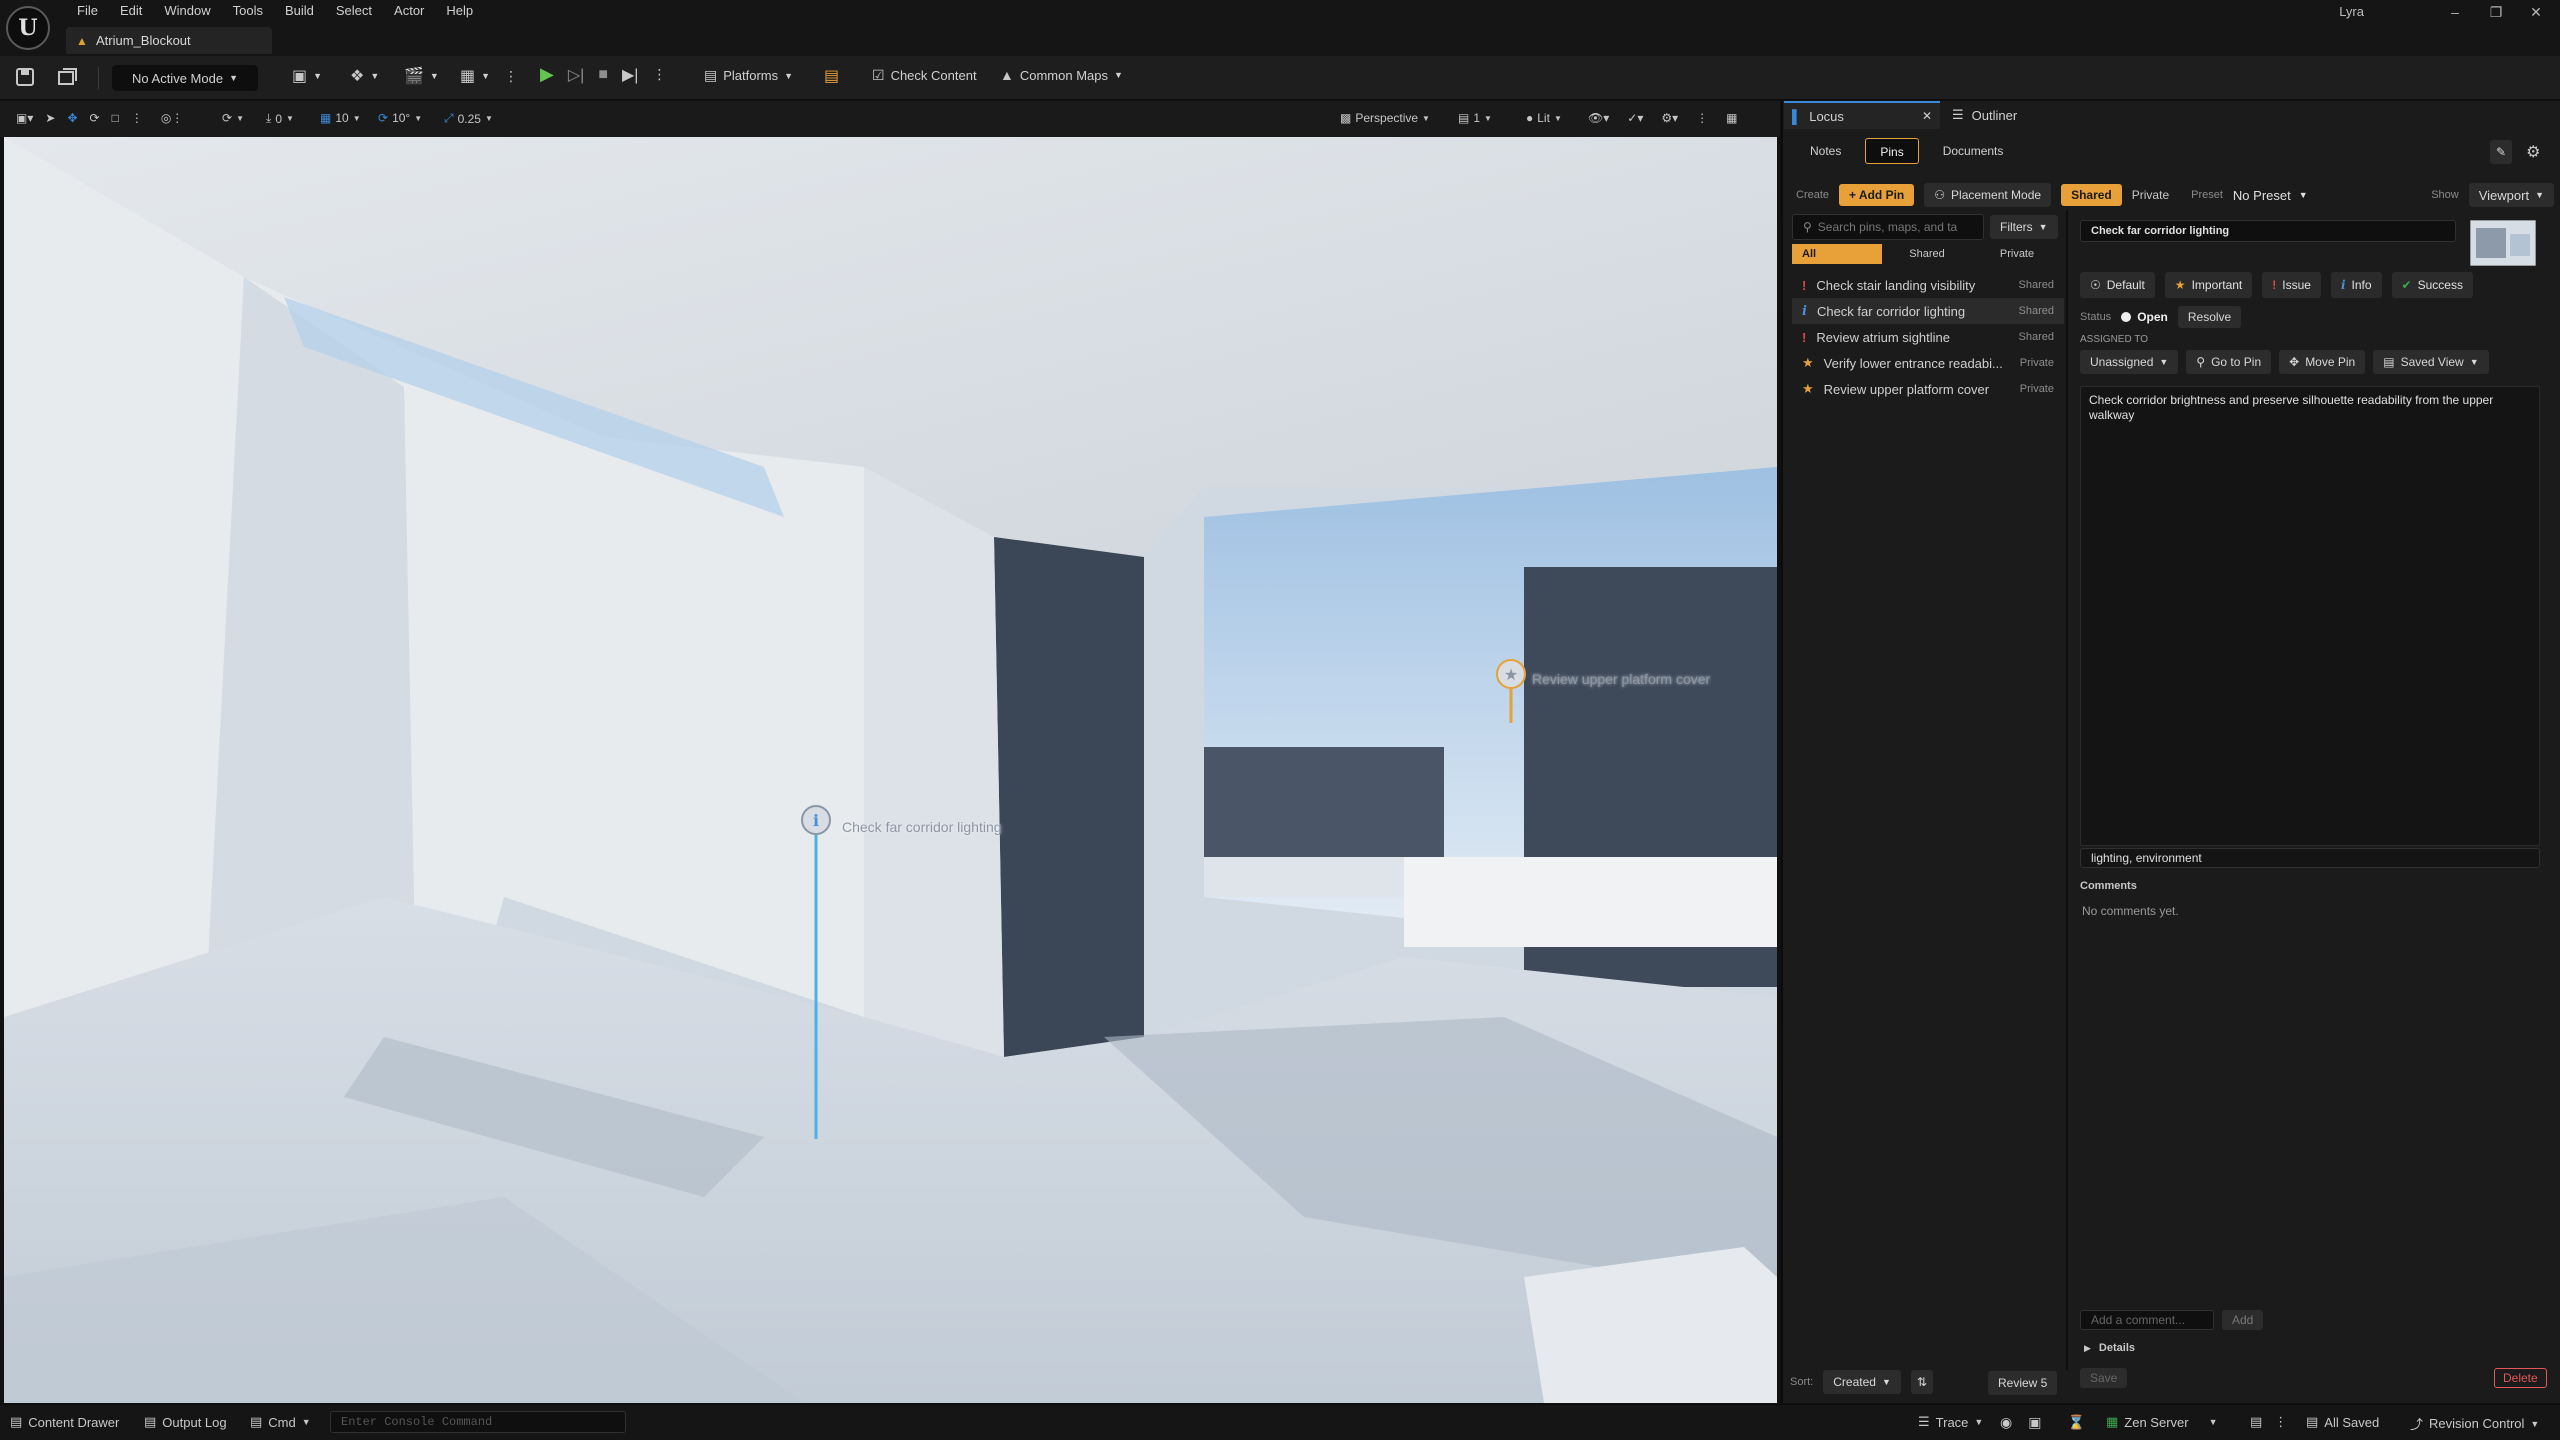 The width and height of the screenshot is (2560, 1440). I want to click on camera-speed-dropdown: ▤ 1 ▼, so click(1475, 118).